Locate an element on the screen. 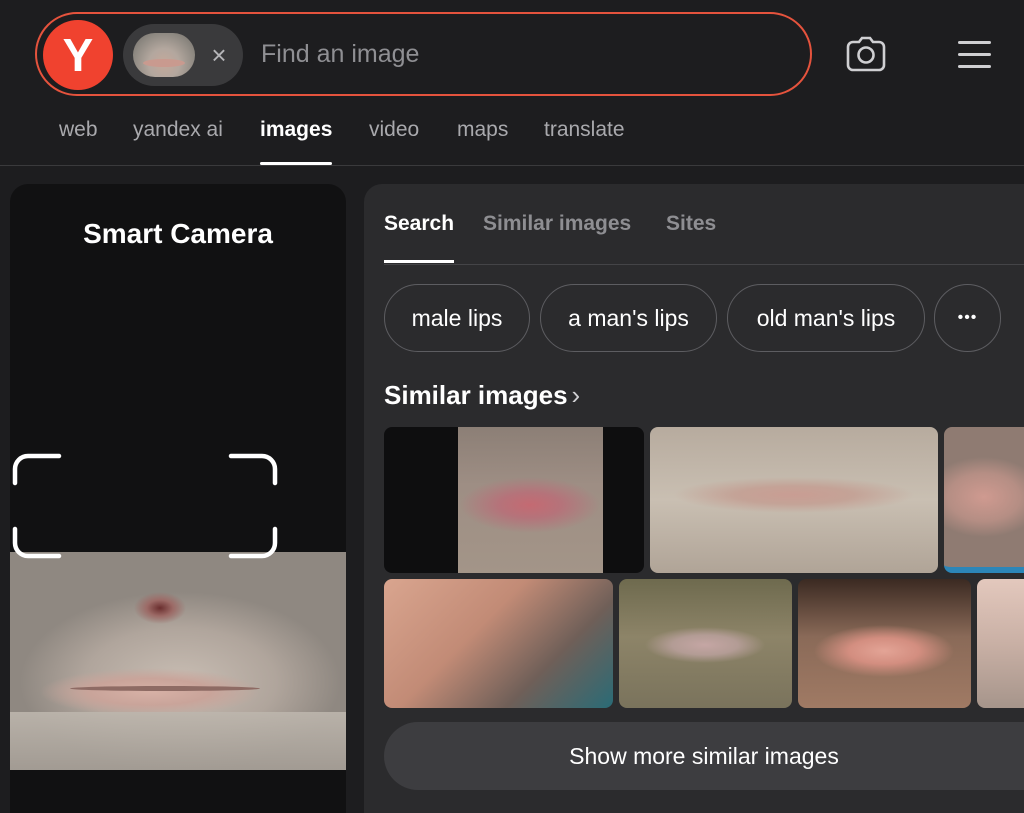 The height and width of the screenshot is (813, 1024). query-image-chip: × is located at coordinates (183, 55).